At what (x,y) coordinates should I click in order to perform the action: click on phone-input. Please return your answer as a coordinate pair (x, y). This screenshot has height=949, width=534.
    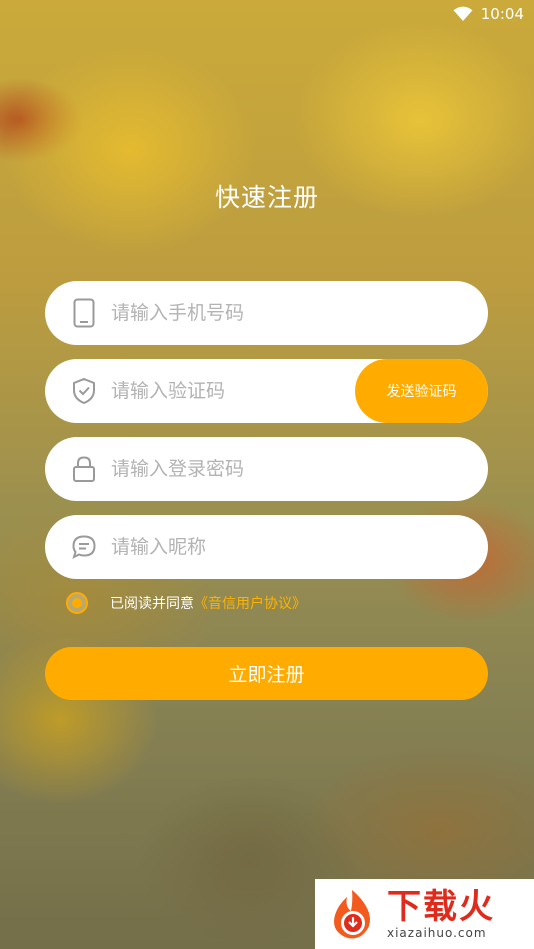
    Looking at the image, I should click on (261, 313).